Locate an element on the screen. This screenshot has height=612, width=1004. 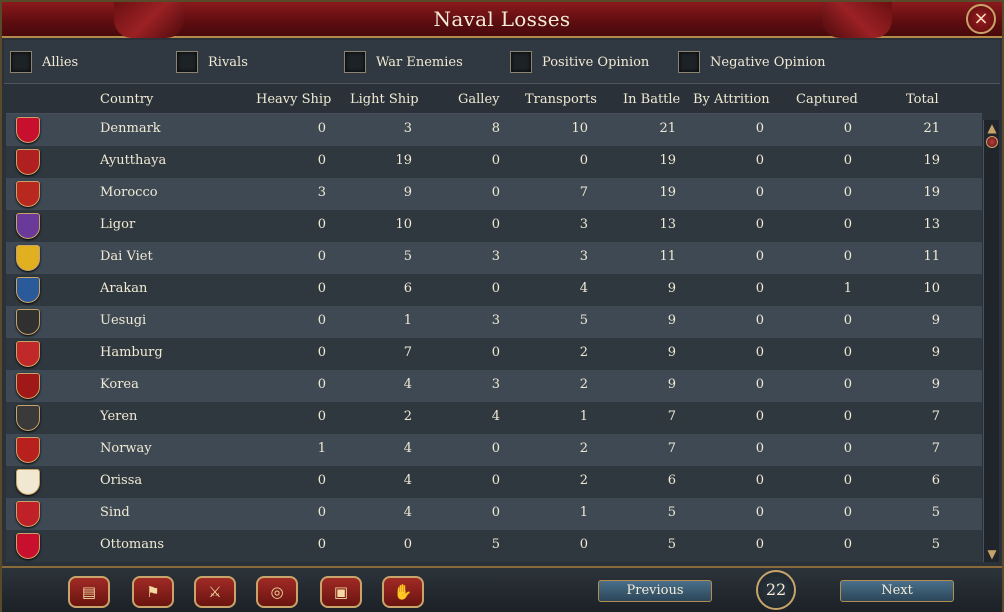
header-by-attrition: By Attrition is located at coordinates (731, 99).